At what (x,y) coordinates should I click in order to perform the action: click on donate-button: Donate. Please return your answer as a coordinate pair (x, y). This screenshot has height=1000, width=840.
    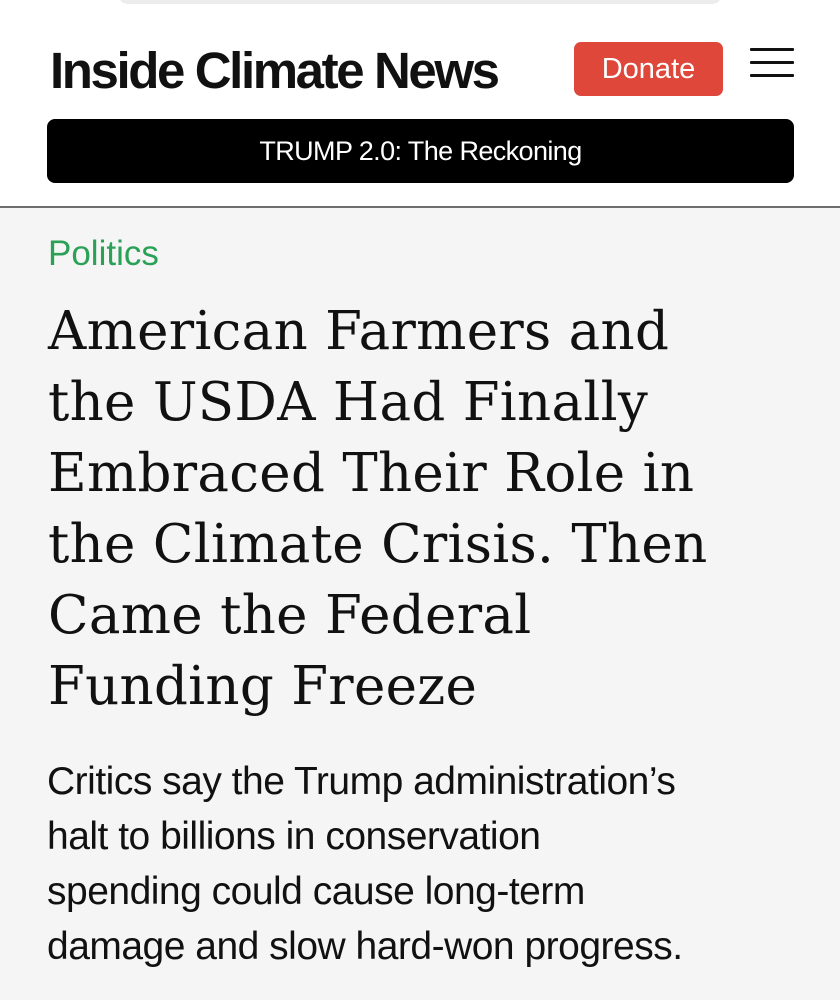
    Looking at the image, I should click on (648, 69).